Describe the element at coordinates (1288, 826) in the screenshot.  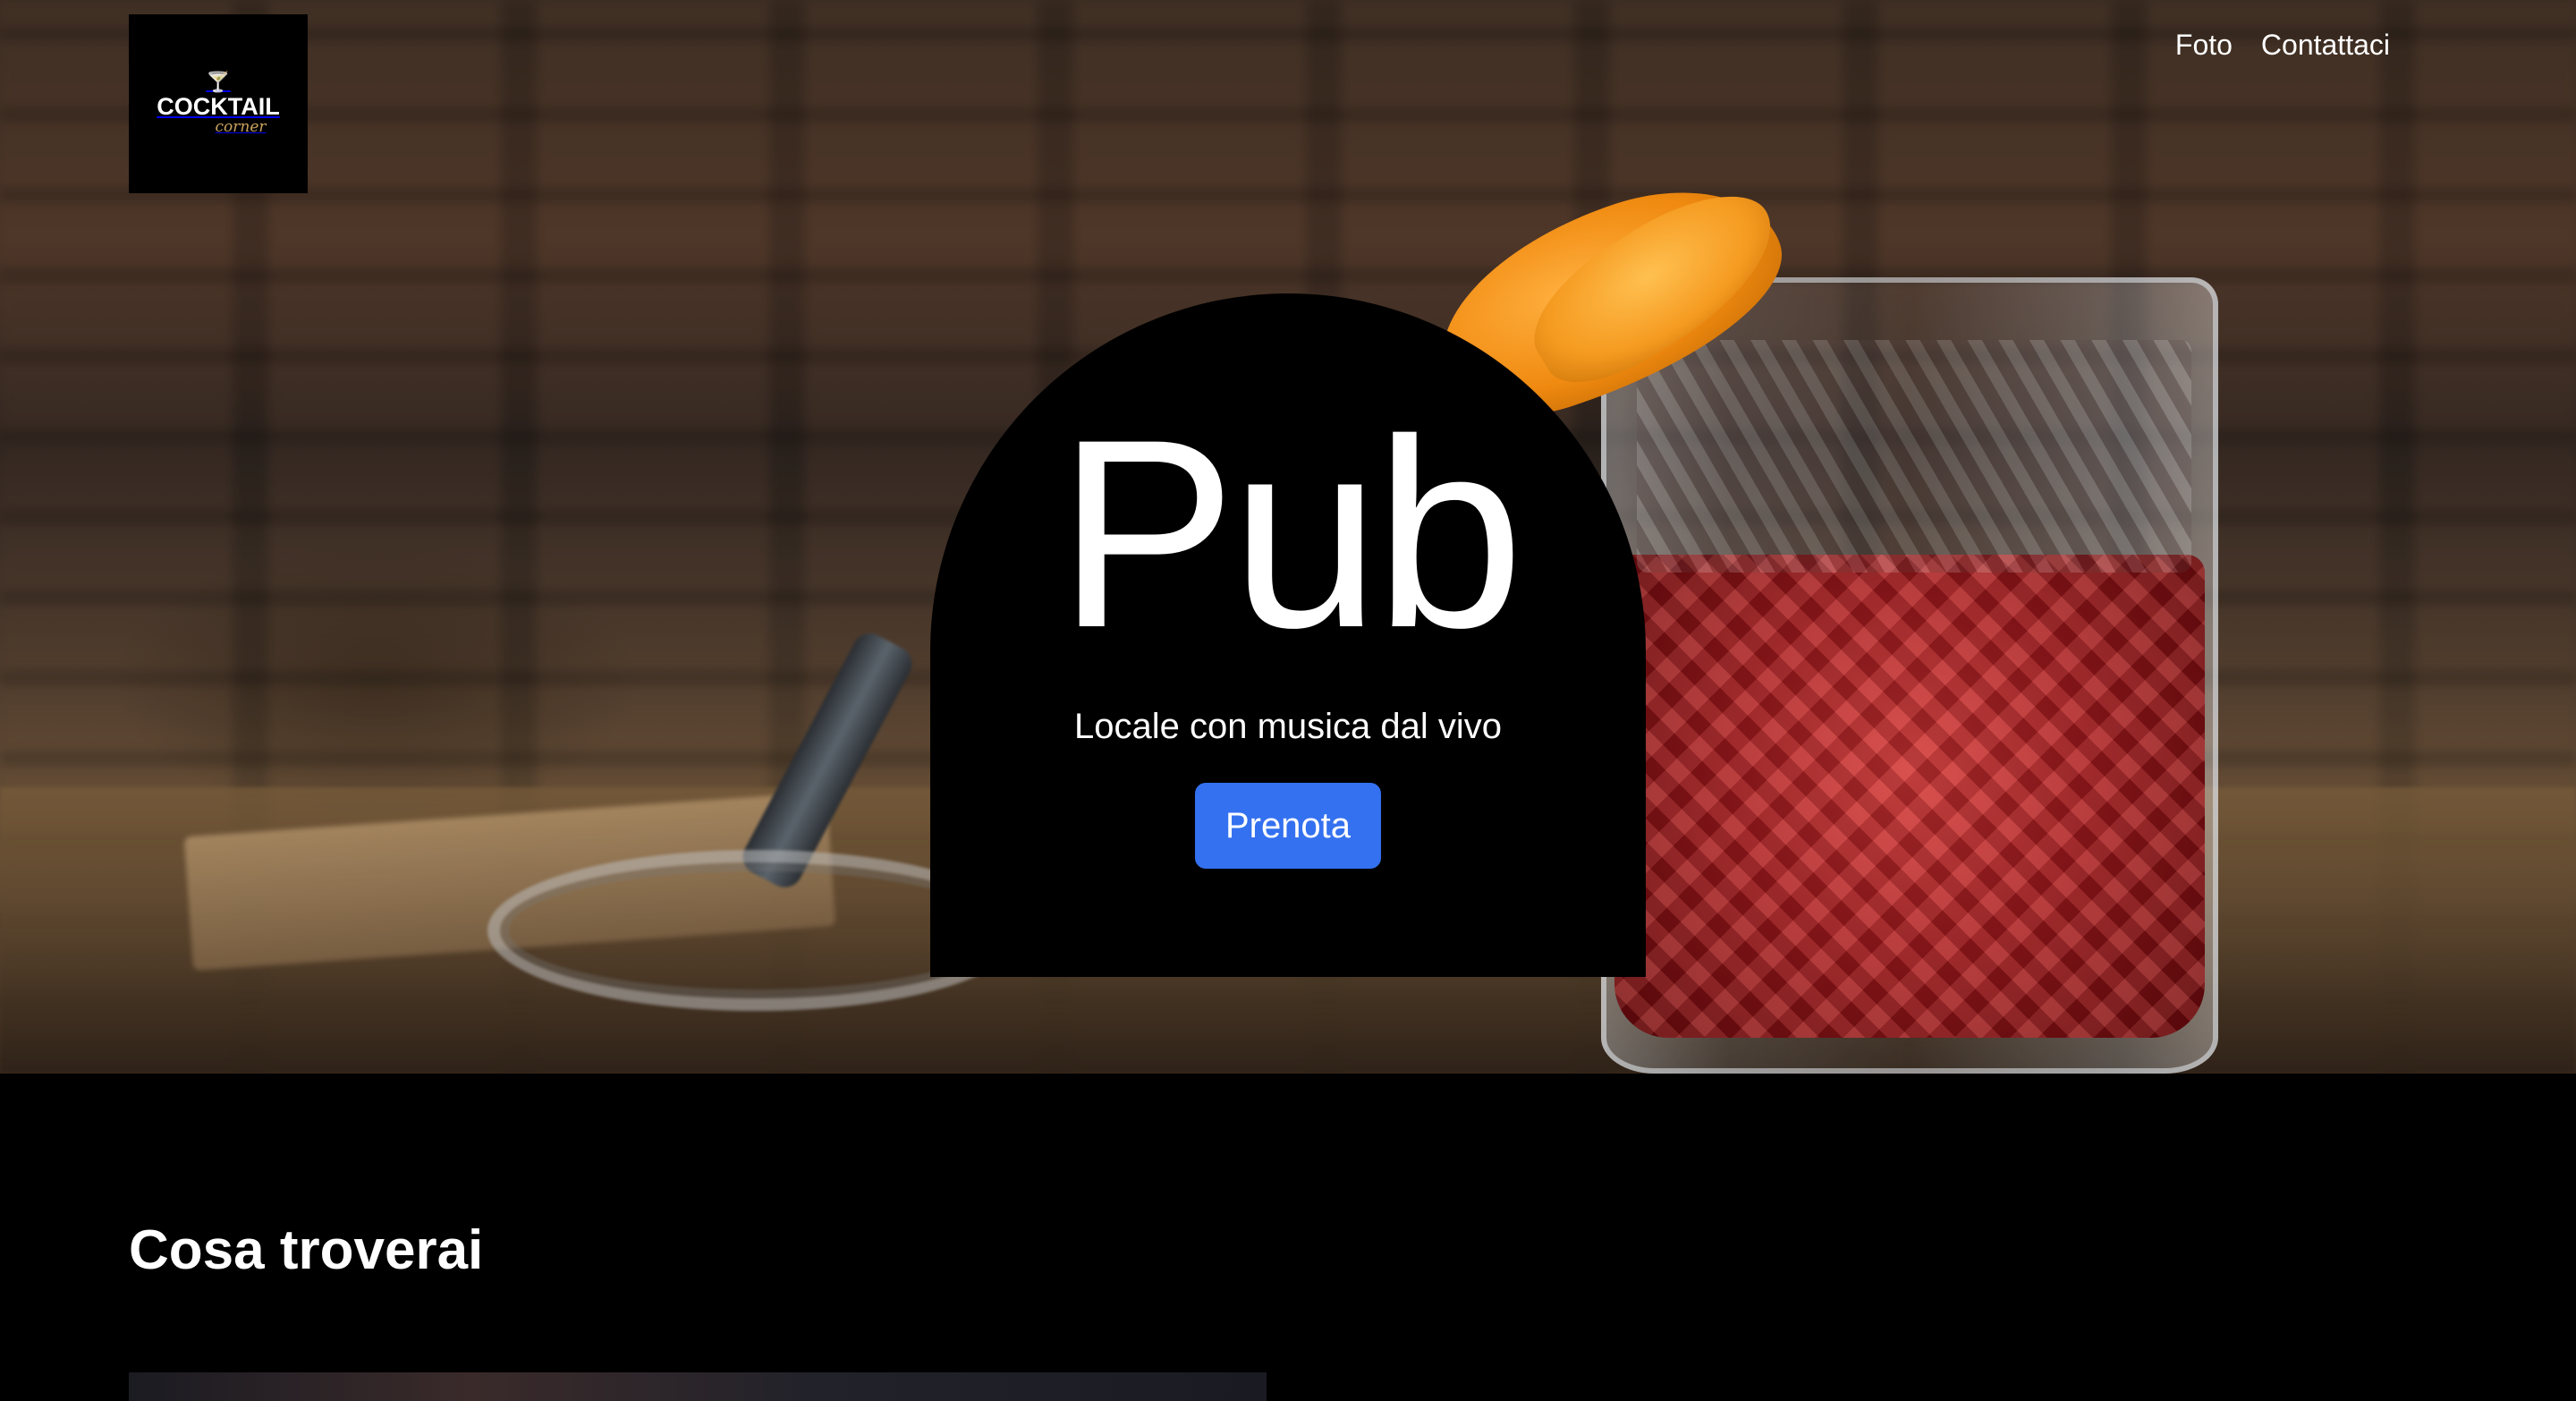
I see `prenota-button: Prenota` at that location.